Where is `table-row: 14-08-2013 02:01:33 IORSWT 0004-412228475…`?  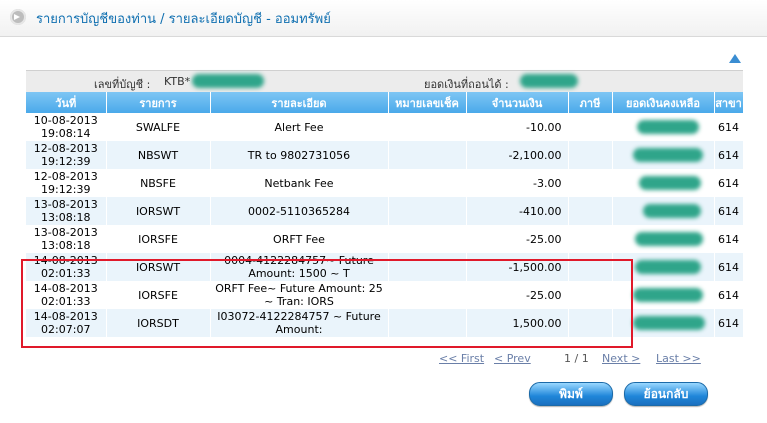
table-row: 14-08-2013 02:01:33 IORSWT 0004-412228475… is located at coordinates (385, 267).